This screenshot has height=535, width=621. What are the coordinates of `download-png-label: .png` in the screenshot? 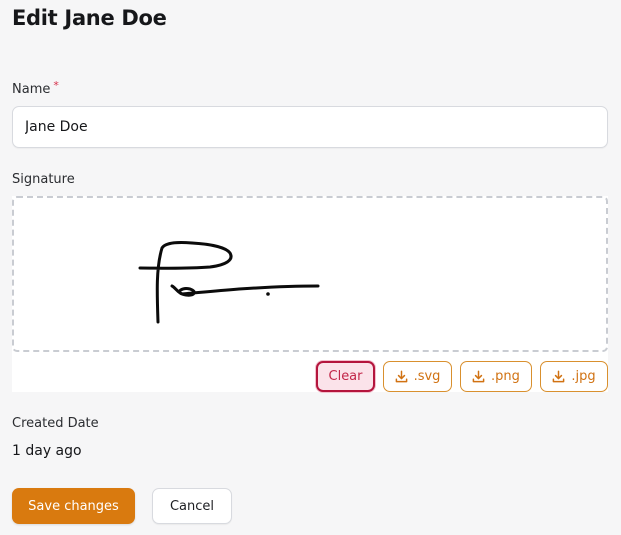 It's located at (505, 376).